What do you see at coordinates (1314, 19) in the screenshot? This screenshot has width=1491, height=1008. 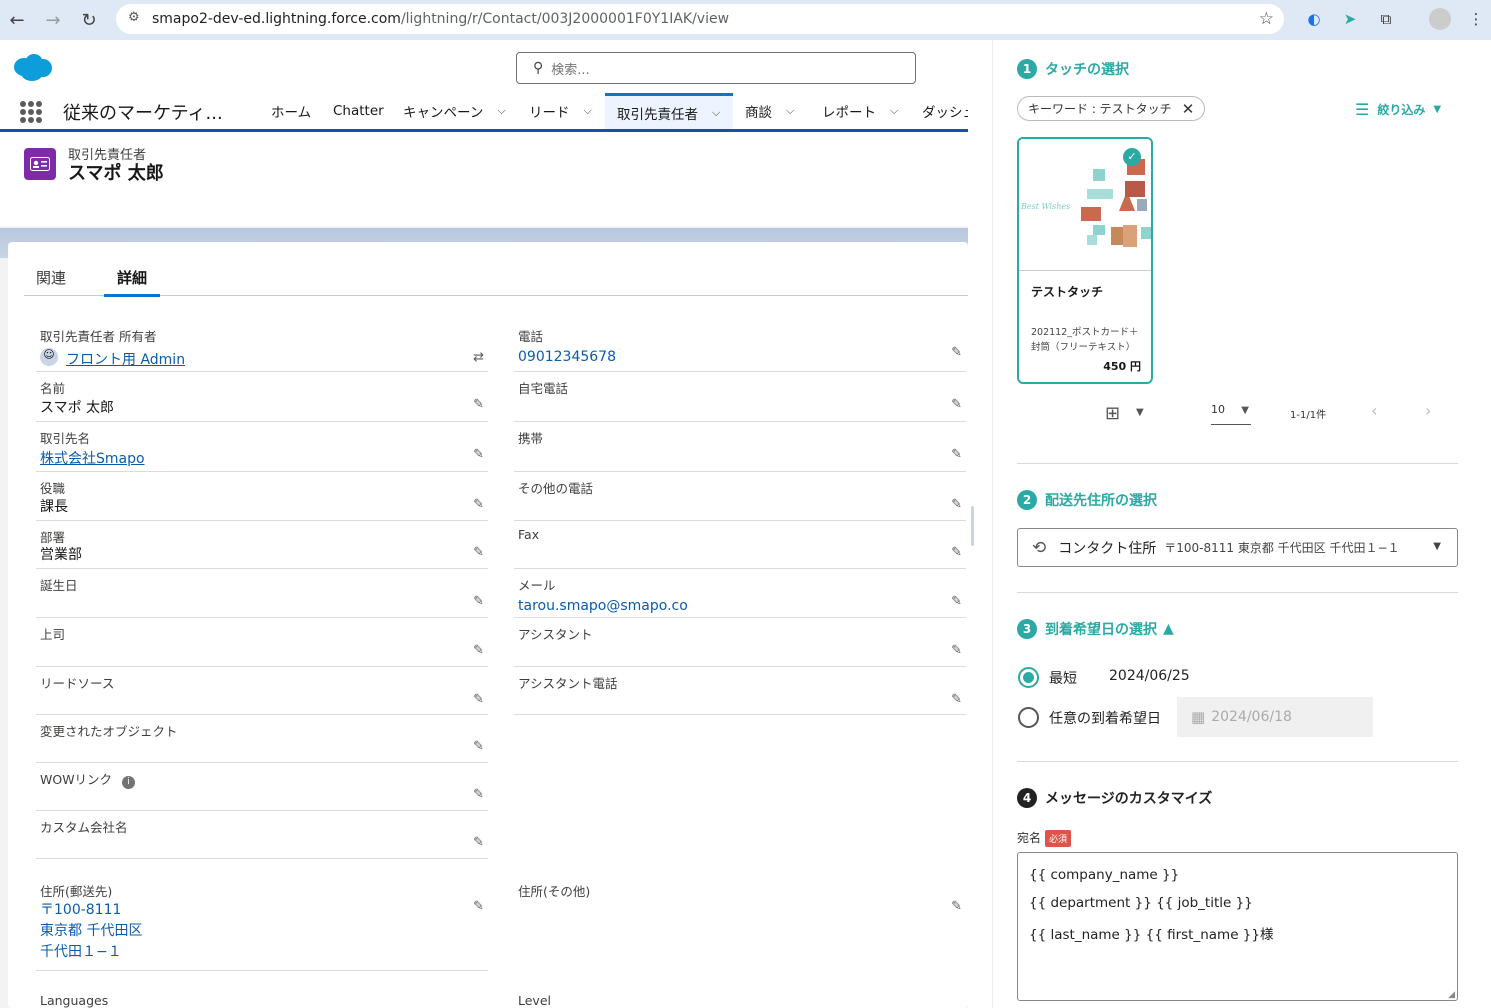 I see `password-extension-icon: ◐` at bounding box center [1314, 19].